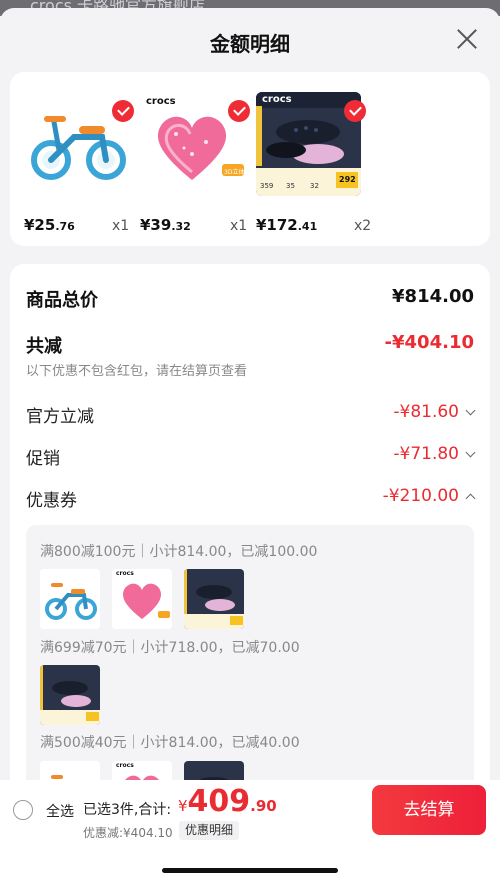  What do you see at coordinates (79, 164) in the screenshot?
I see `product-item: ¥25.76 x1` at bounding box center [79, 164].